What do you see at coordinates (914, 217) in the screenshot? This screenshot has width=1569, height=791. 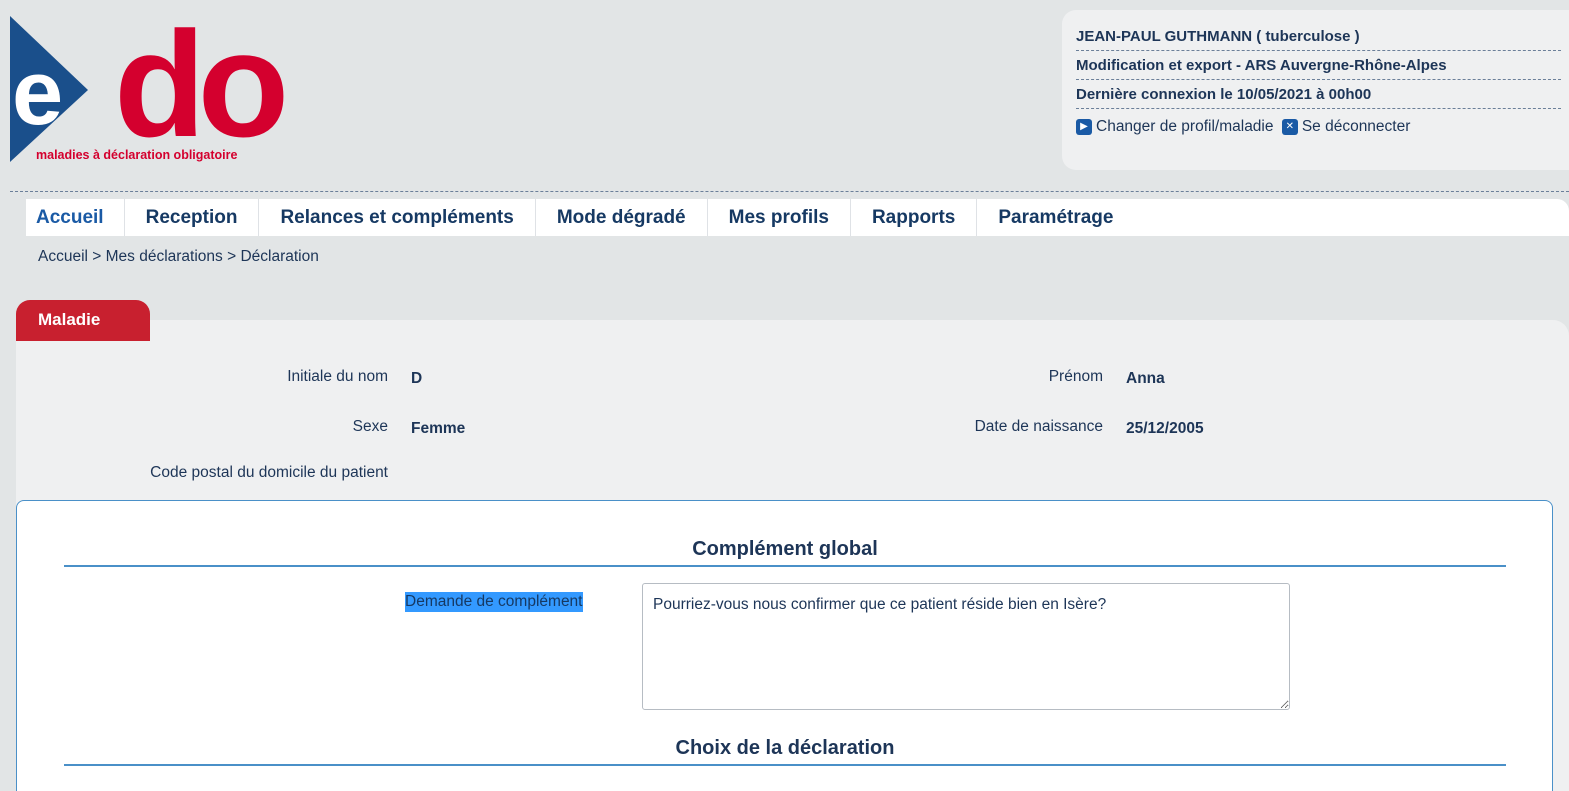 I see `nav-item-rapports: Rapports` at bounding box center [914, 217].